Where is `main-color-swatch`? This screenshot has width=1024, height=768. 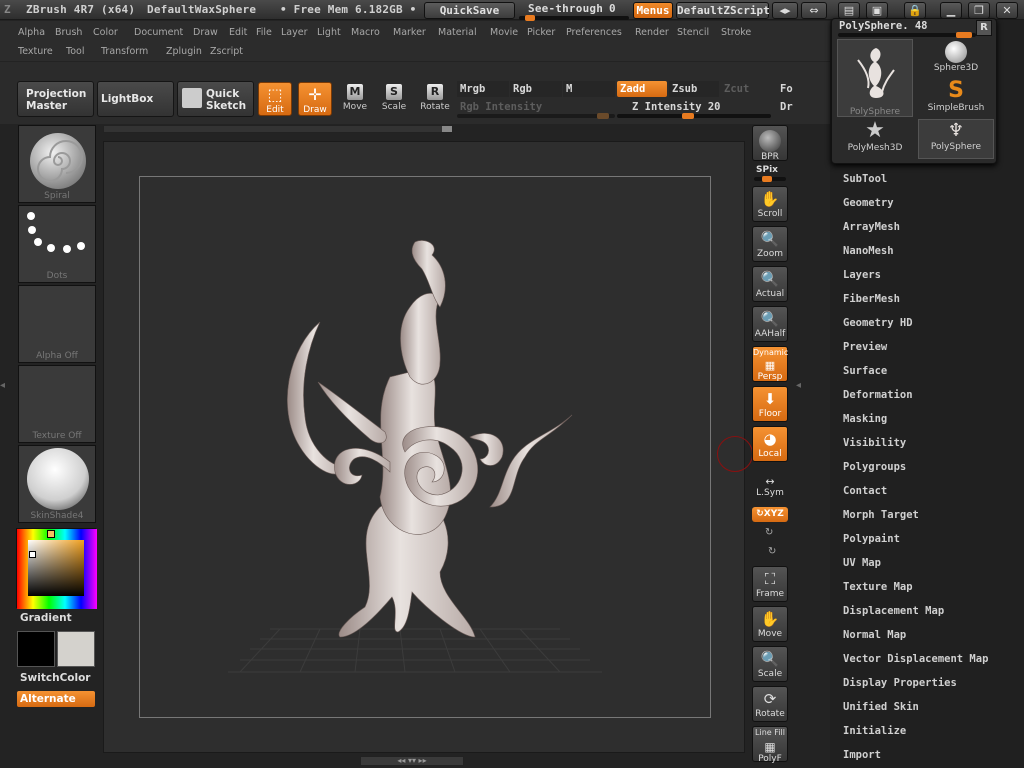
main-color-swatch is located at coordinates (36, 649).